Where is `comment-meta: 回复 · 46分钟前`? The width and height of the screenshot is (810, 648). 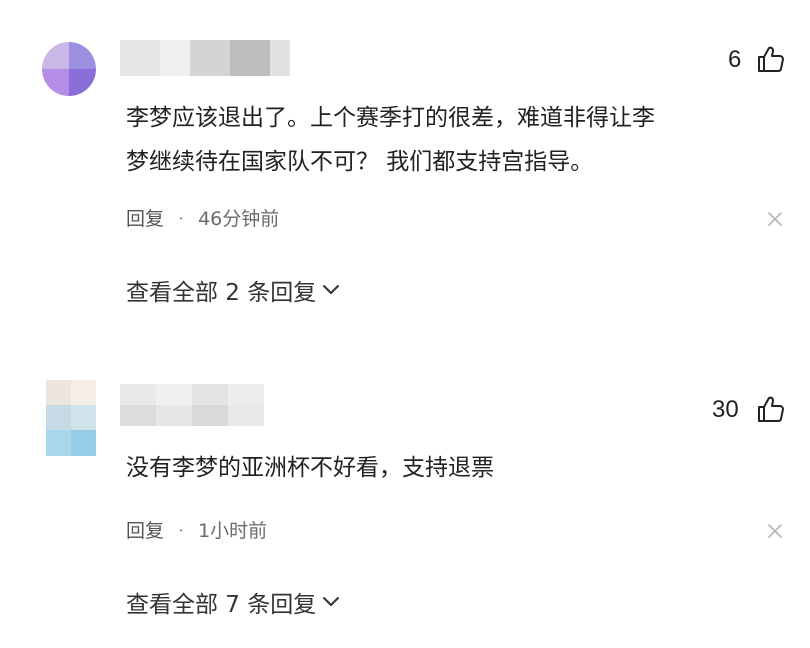
comment-meta: 回复 · 46分钟前 is located at coordinates (202, 217).